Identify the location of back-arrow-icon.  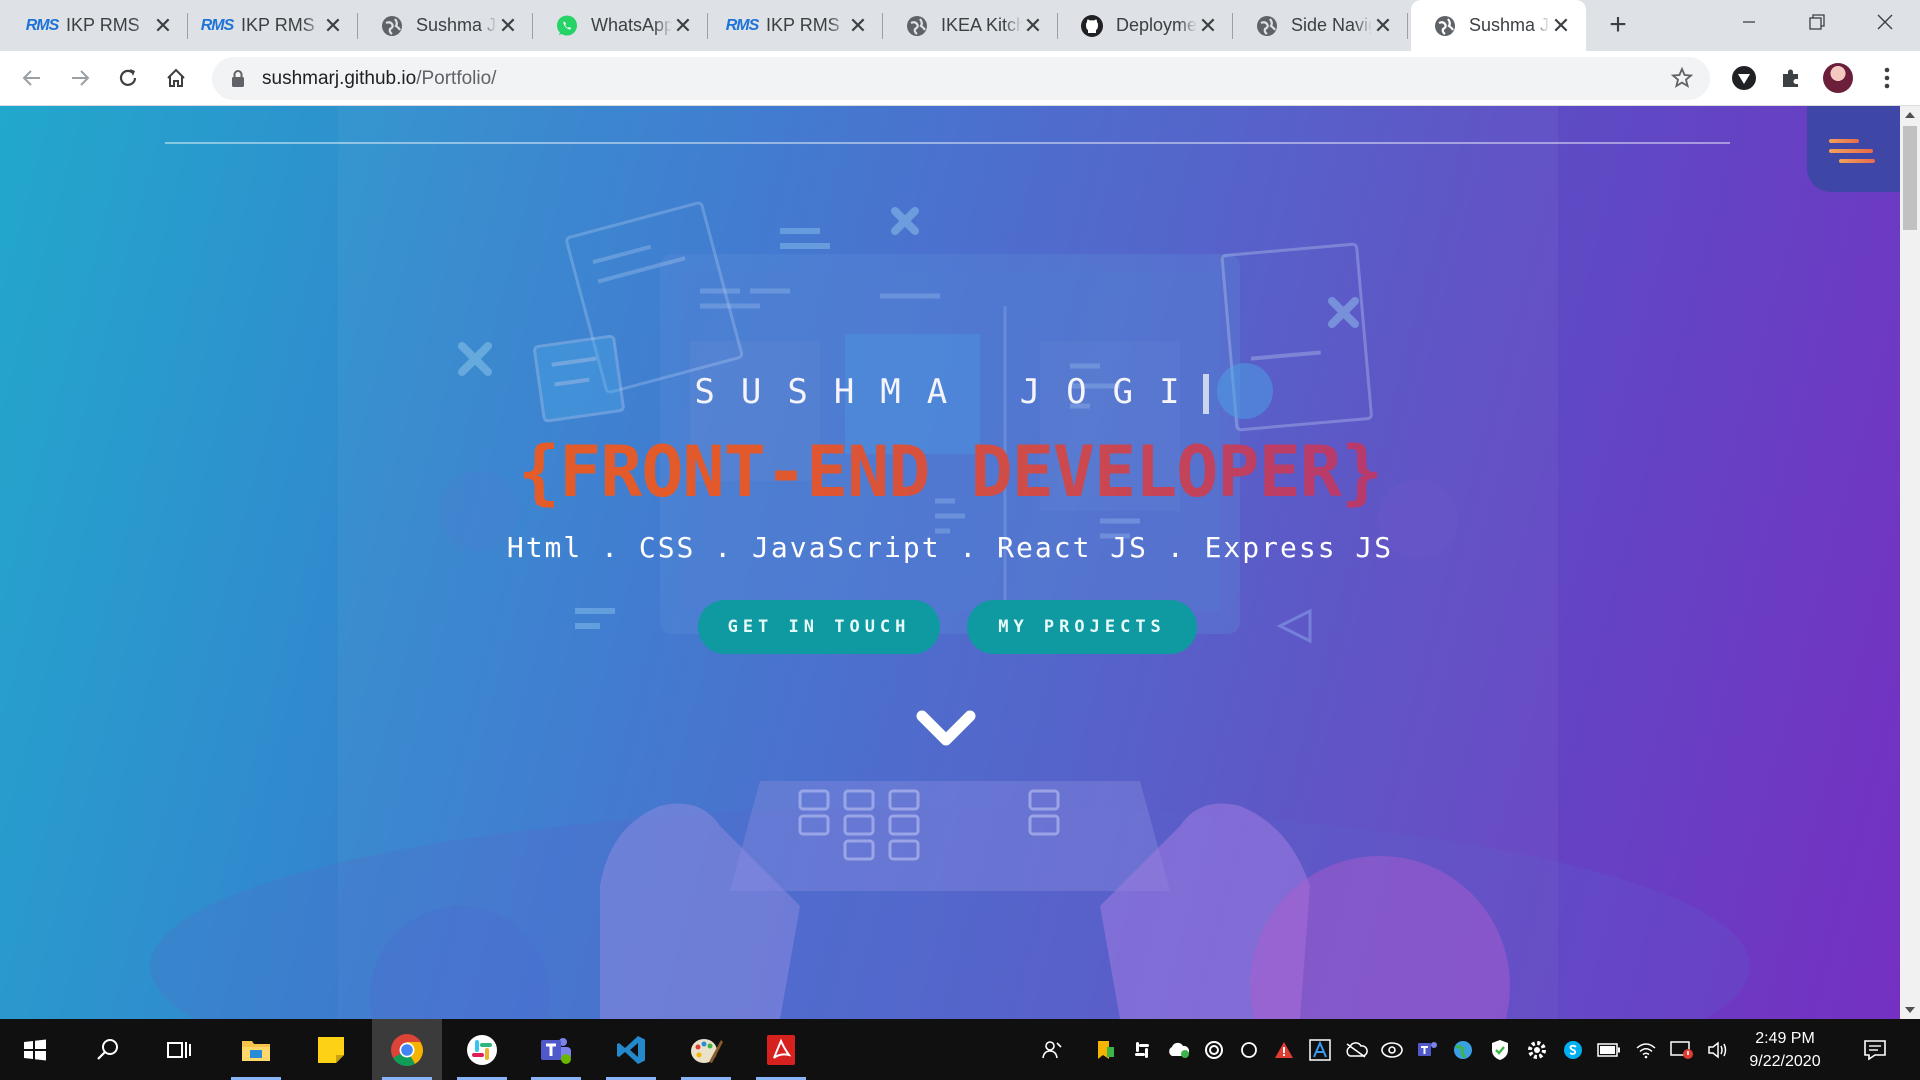
(31, 78).